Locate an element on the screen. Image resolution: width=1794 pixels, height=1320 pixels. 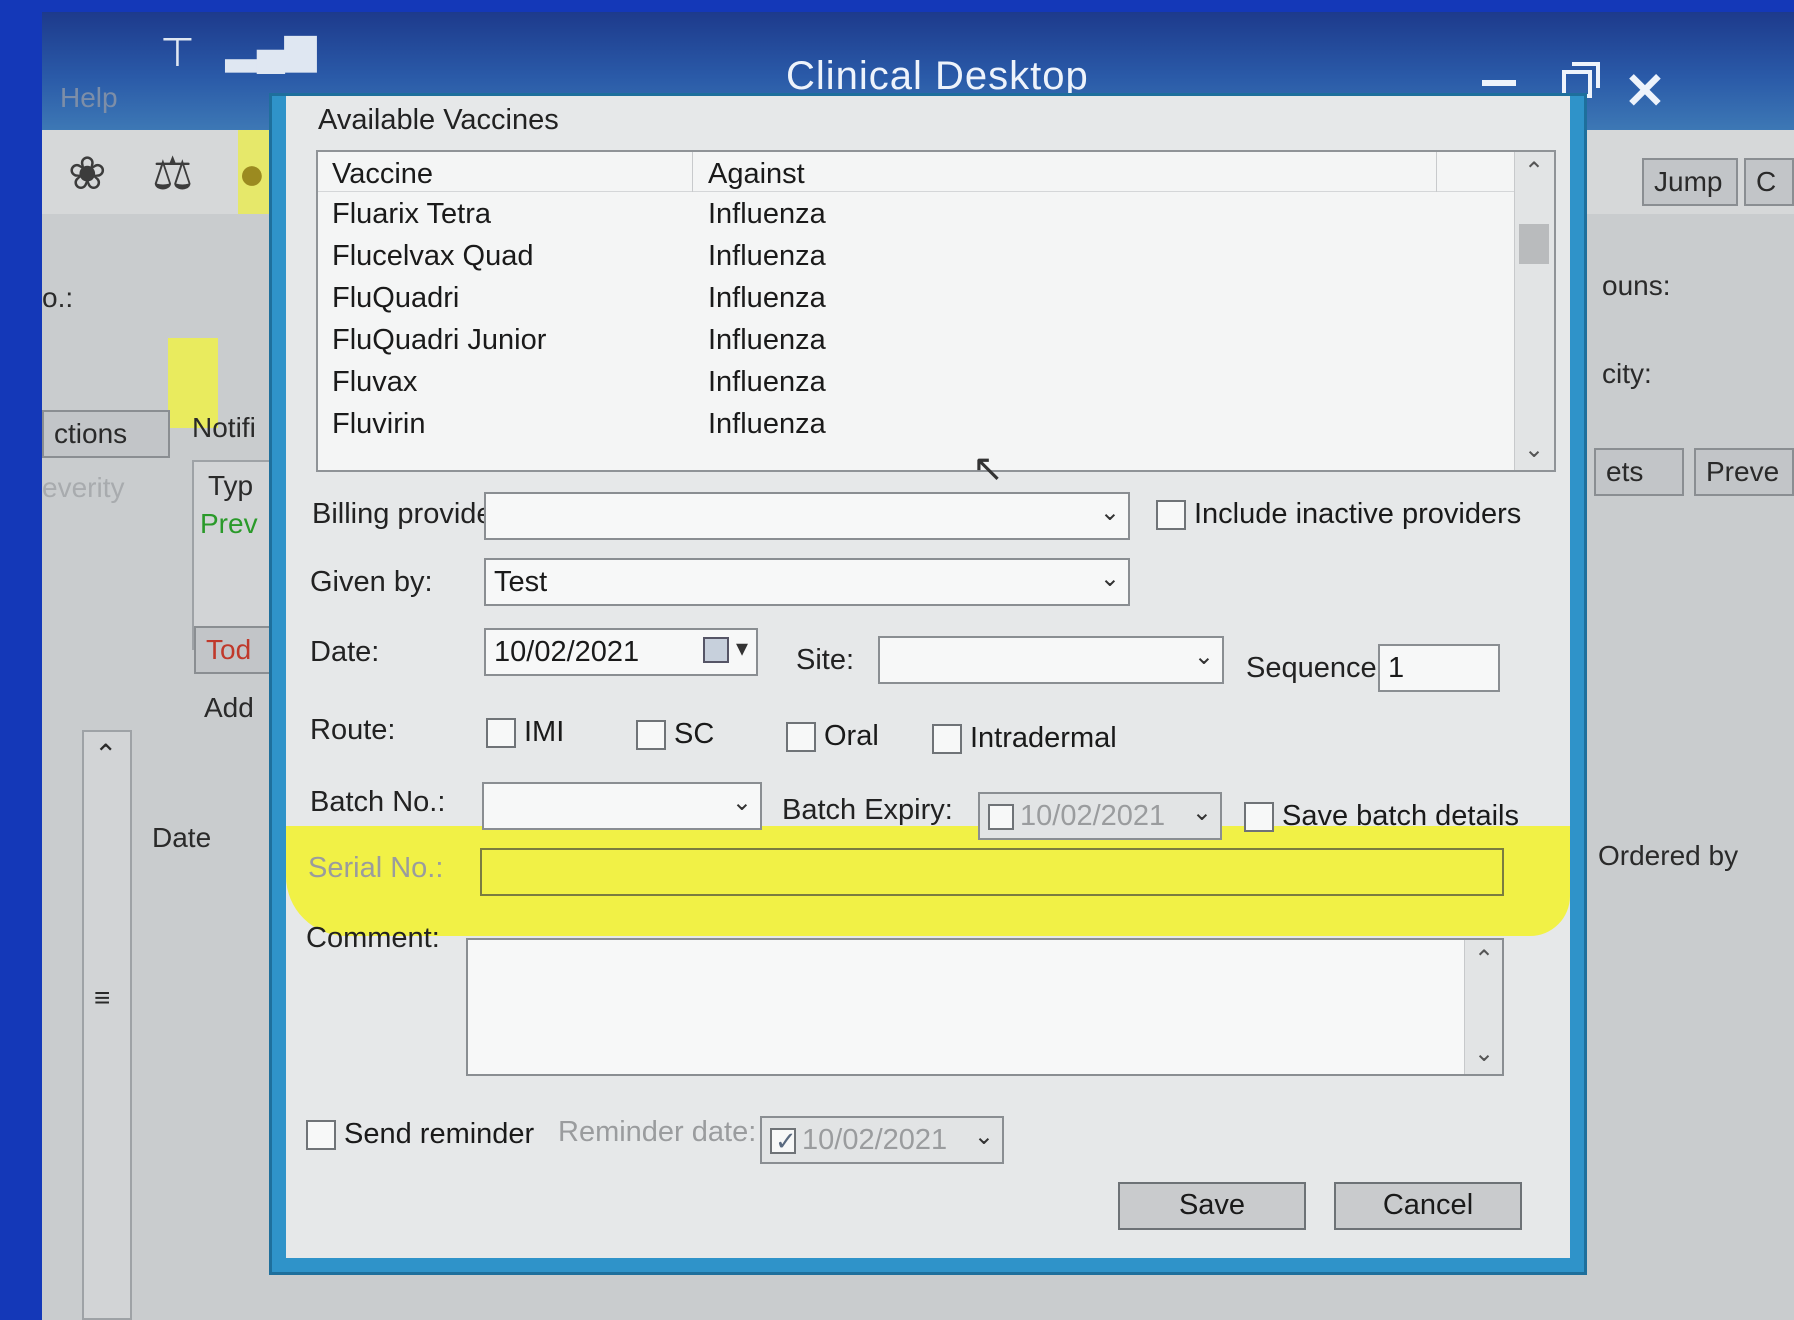
bg-label-no: o.: is located at coordinates (58, 297).